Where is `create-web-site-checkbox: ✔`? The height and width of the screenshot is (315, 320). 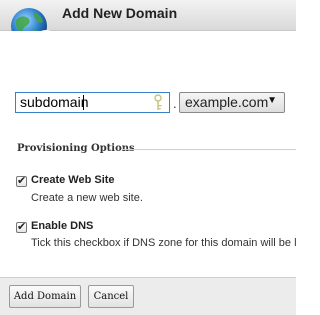 create-web-site-checkbox: ✔ is located at coordinates (21, 180).